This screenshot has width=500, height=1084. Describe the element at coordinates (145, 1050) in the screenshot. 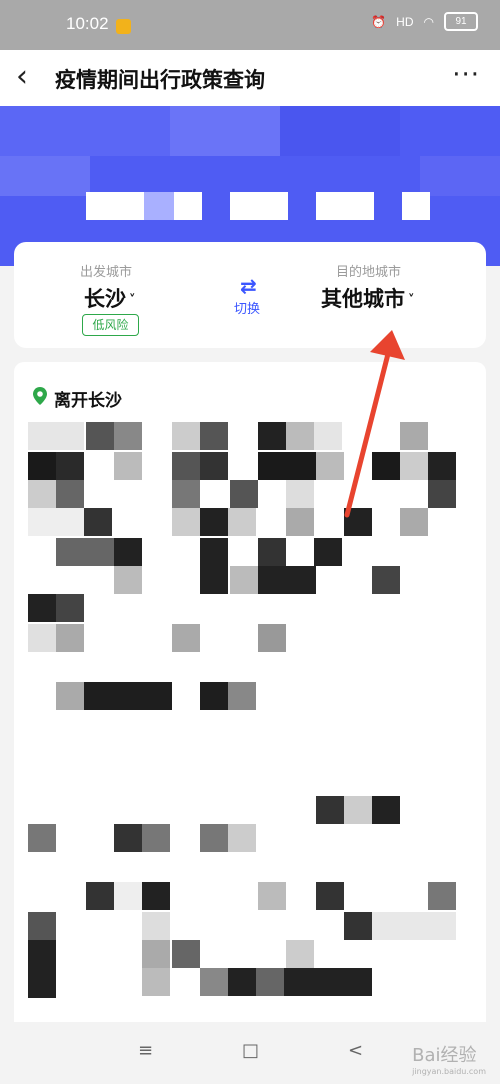

I see `menu-icon: ≡` at that location.